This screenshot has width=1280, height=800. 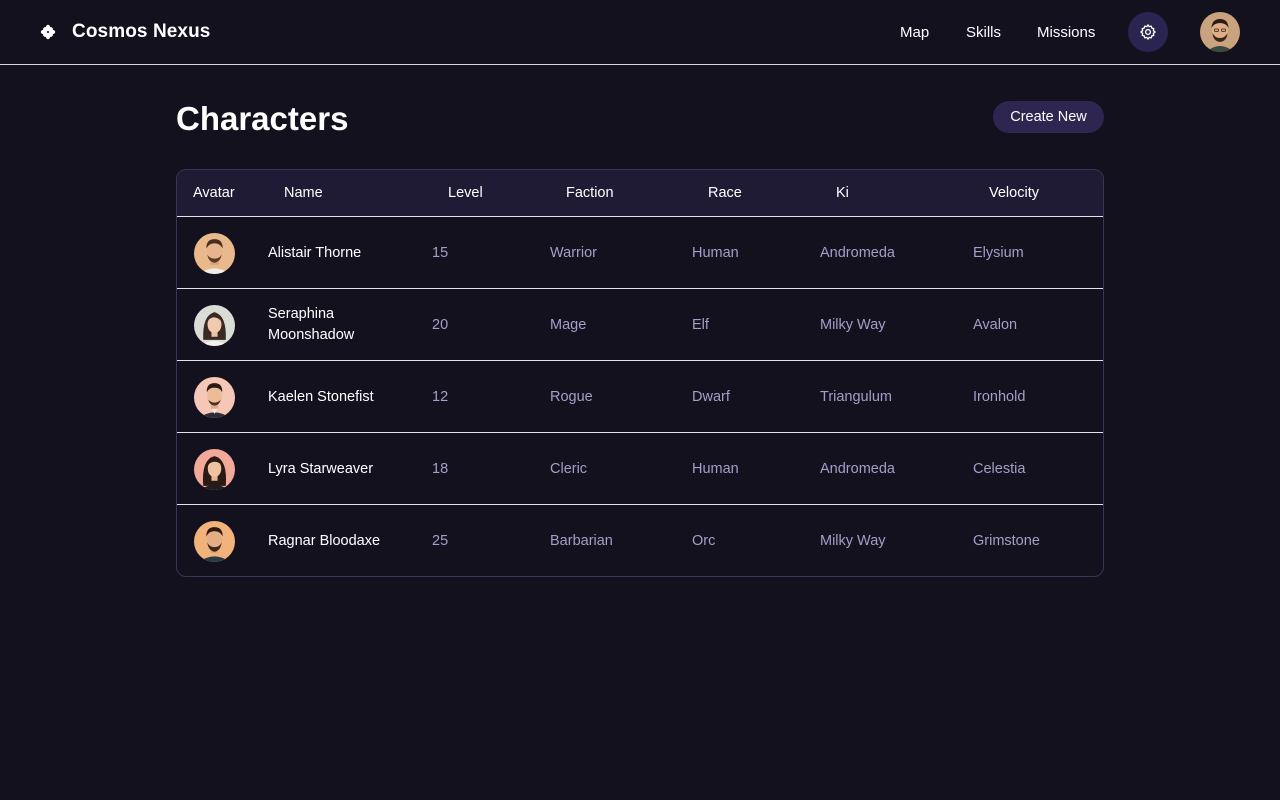 What do you see at coordinates (983, 32) in the screenshot?
I see `nav-link-skills: Skills` at bounding box center [983, 32].